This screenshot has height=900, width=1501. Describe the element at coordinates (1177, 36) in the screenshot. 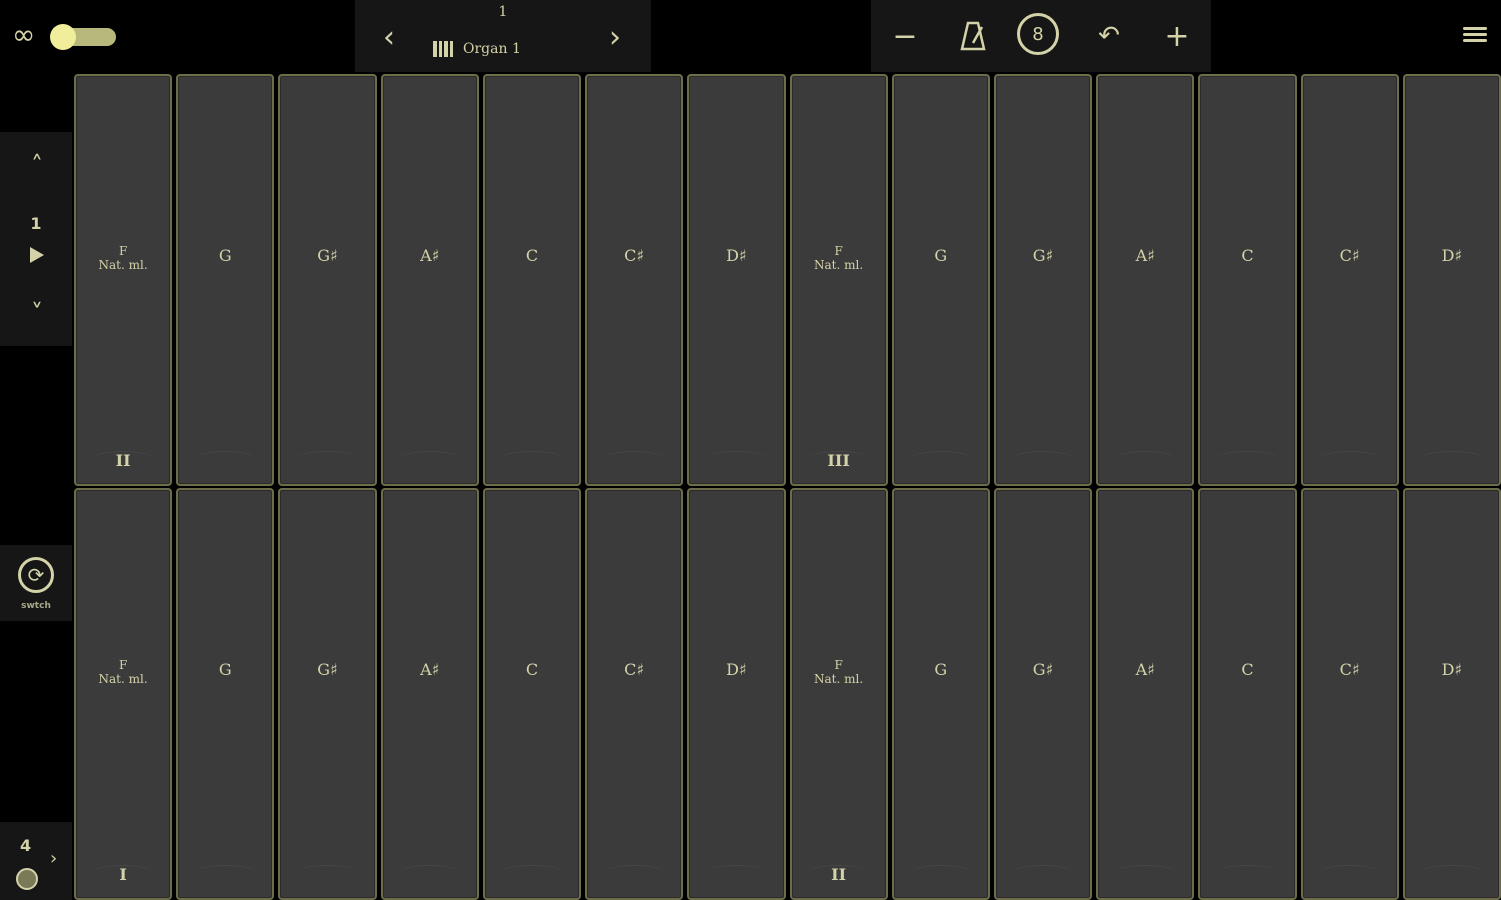

I see `tempo-increase-button: +` at that location.